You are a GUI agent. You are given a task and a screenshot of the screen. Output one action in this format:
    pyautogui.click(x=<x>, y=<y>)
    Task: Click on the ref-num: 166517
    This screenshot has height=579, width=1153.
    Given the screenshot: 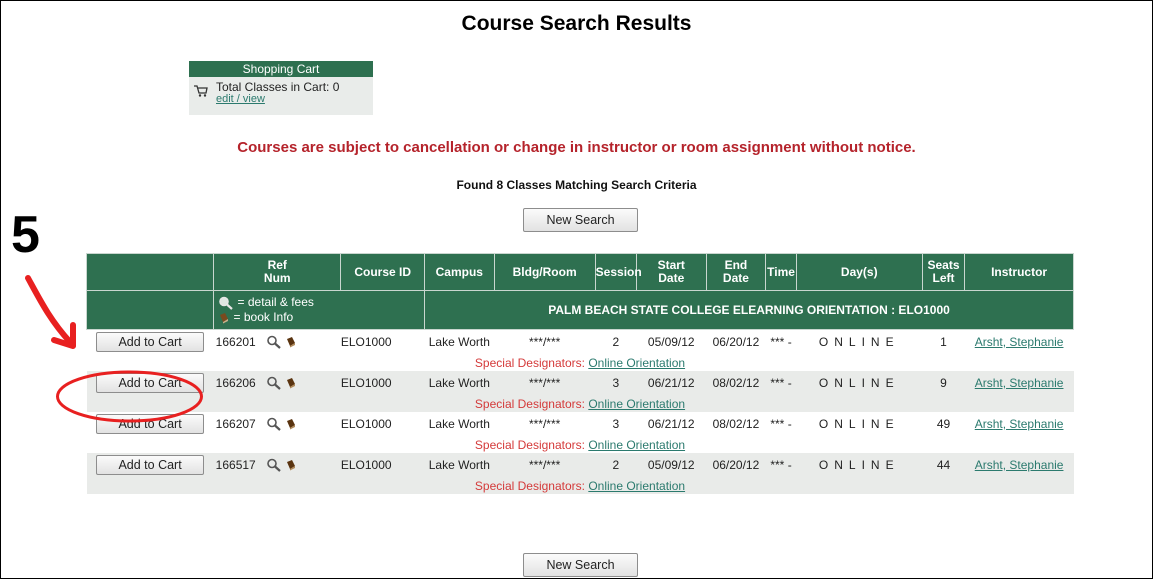 What is the action you would take?
    pyautogui.click(x=235, y=464)
    